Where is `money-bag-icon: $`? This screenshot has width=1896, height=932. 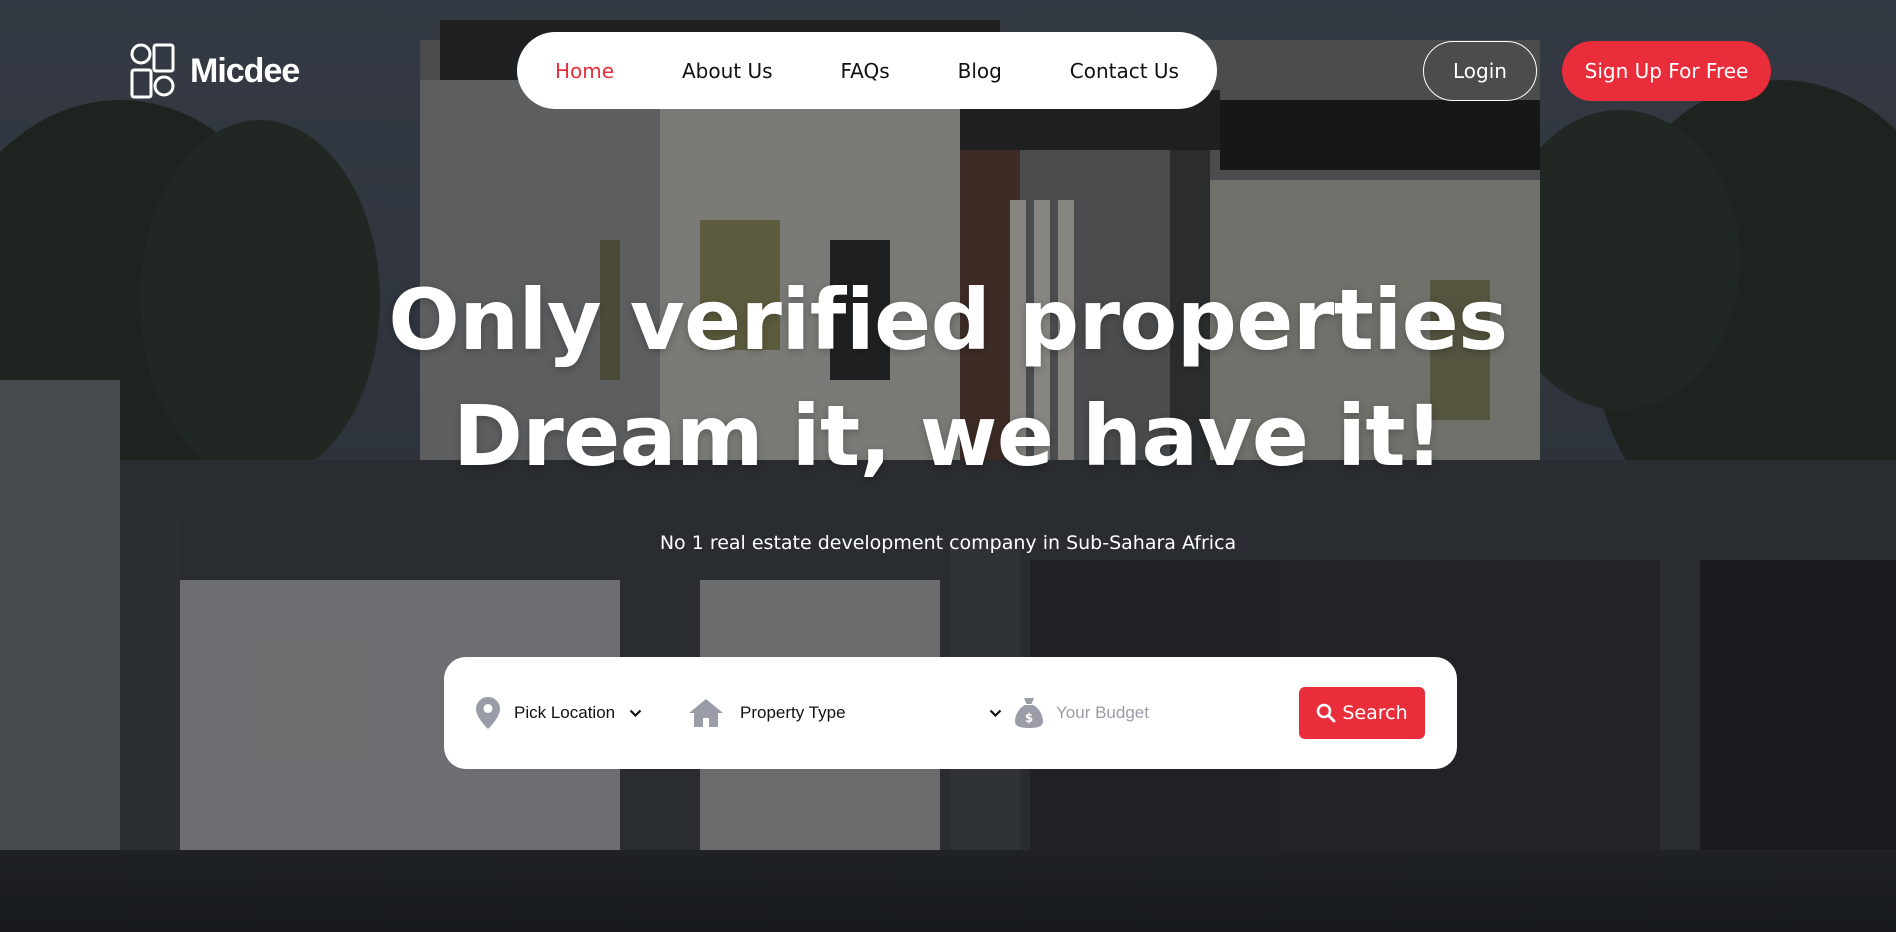 money-bag-icon: $ is located at coordinates (1029, 713).